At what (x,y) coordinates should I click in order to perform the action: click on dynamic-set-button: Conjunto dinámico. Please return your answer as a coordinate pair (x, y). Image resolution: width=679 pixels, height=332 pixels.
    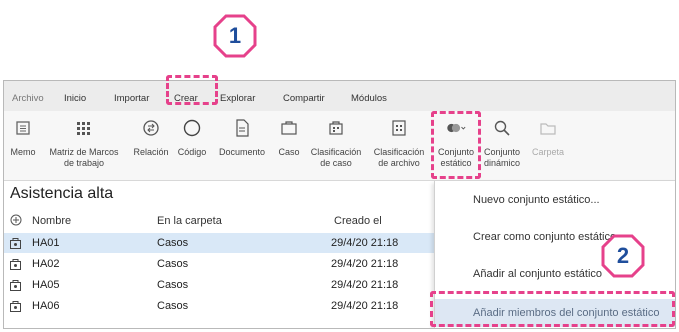
    Looking at the image, I should click on (502, 143).